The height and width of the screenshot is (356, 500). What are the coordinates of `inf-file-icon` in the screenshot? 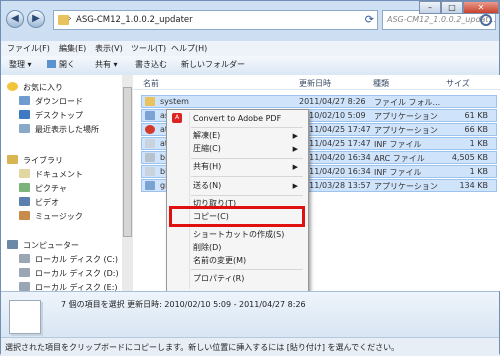 It's located at (150, 143).